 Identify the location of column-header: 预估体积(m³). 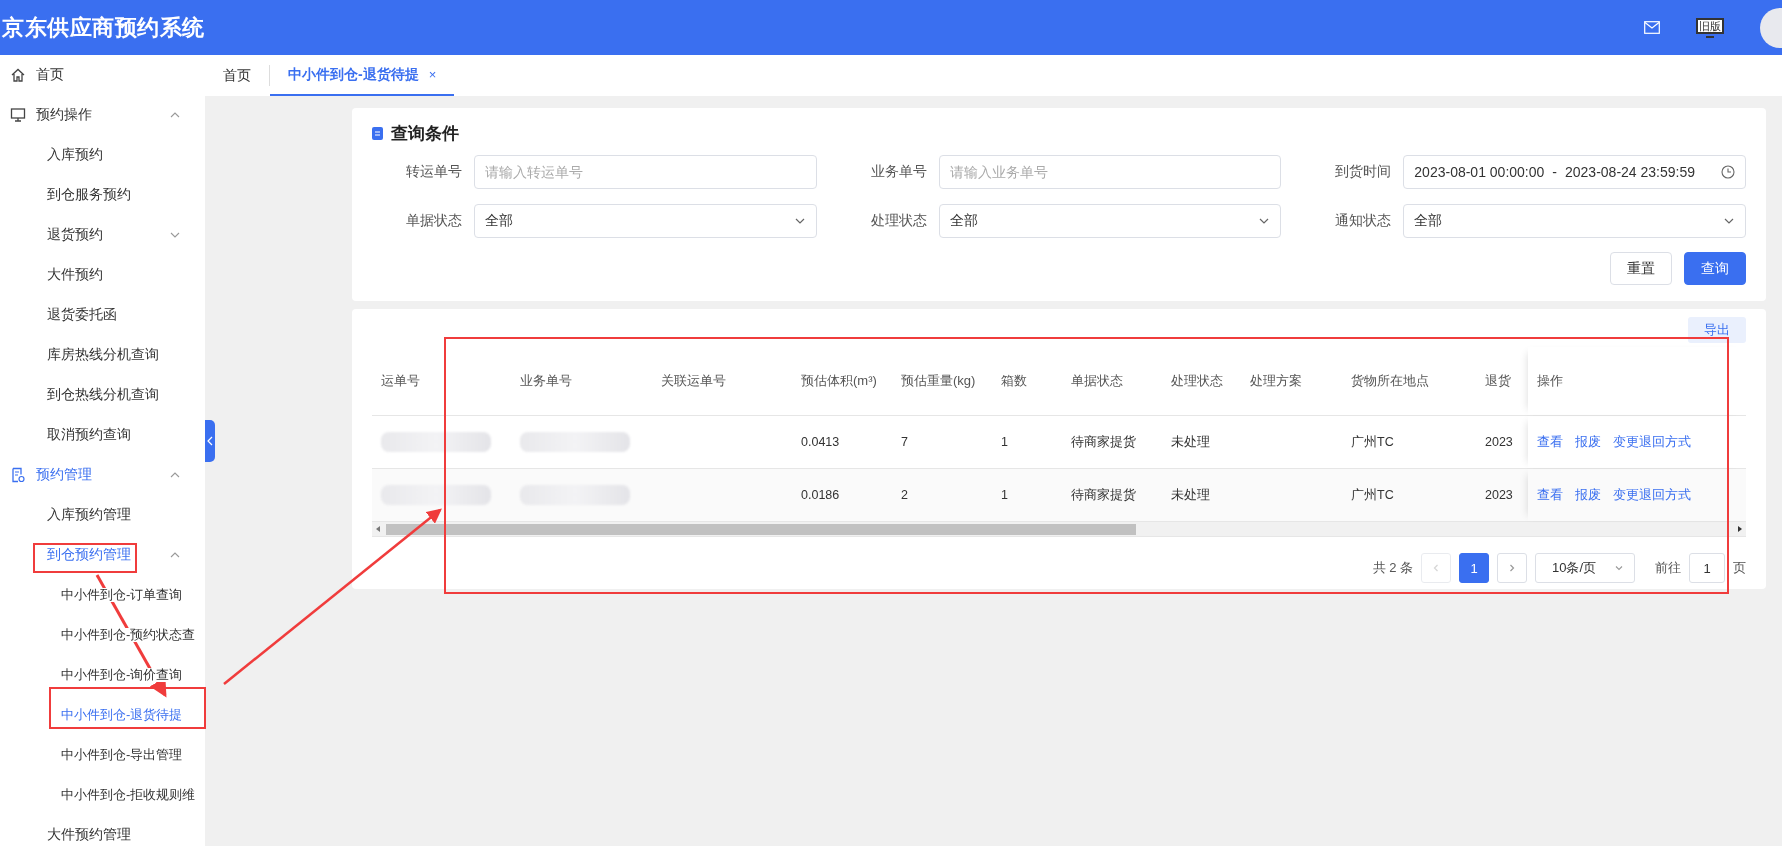
(839, 380).